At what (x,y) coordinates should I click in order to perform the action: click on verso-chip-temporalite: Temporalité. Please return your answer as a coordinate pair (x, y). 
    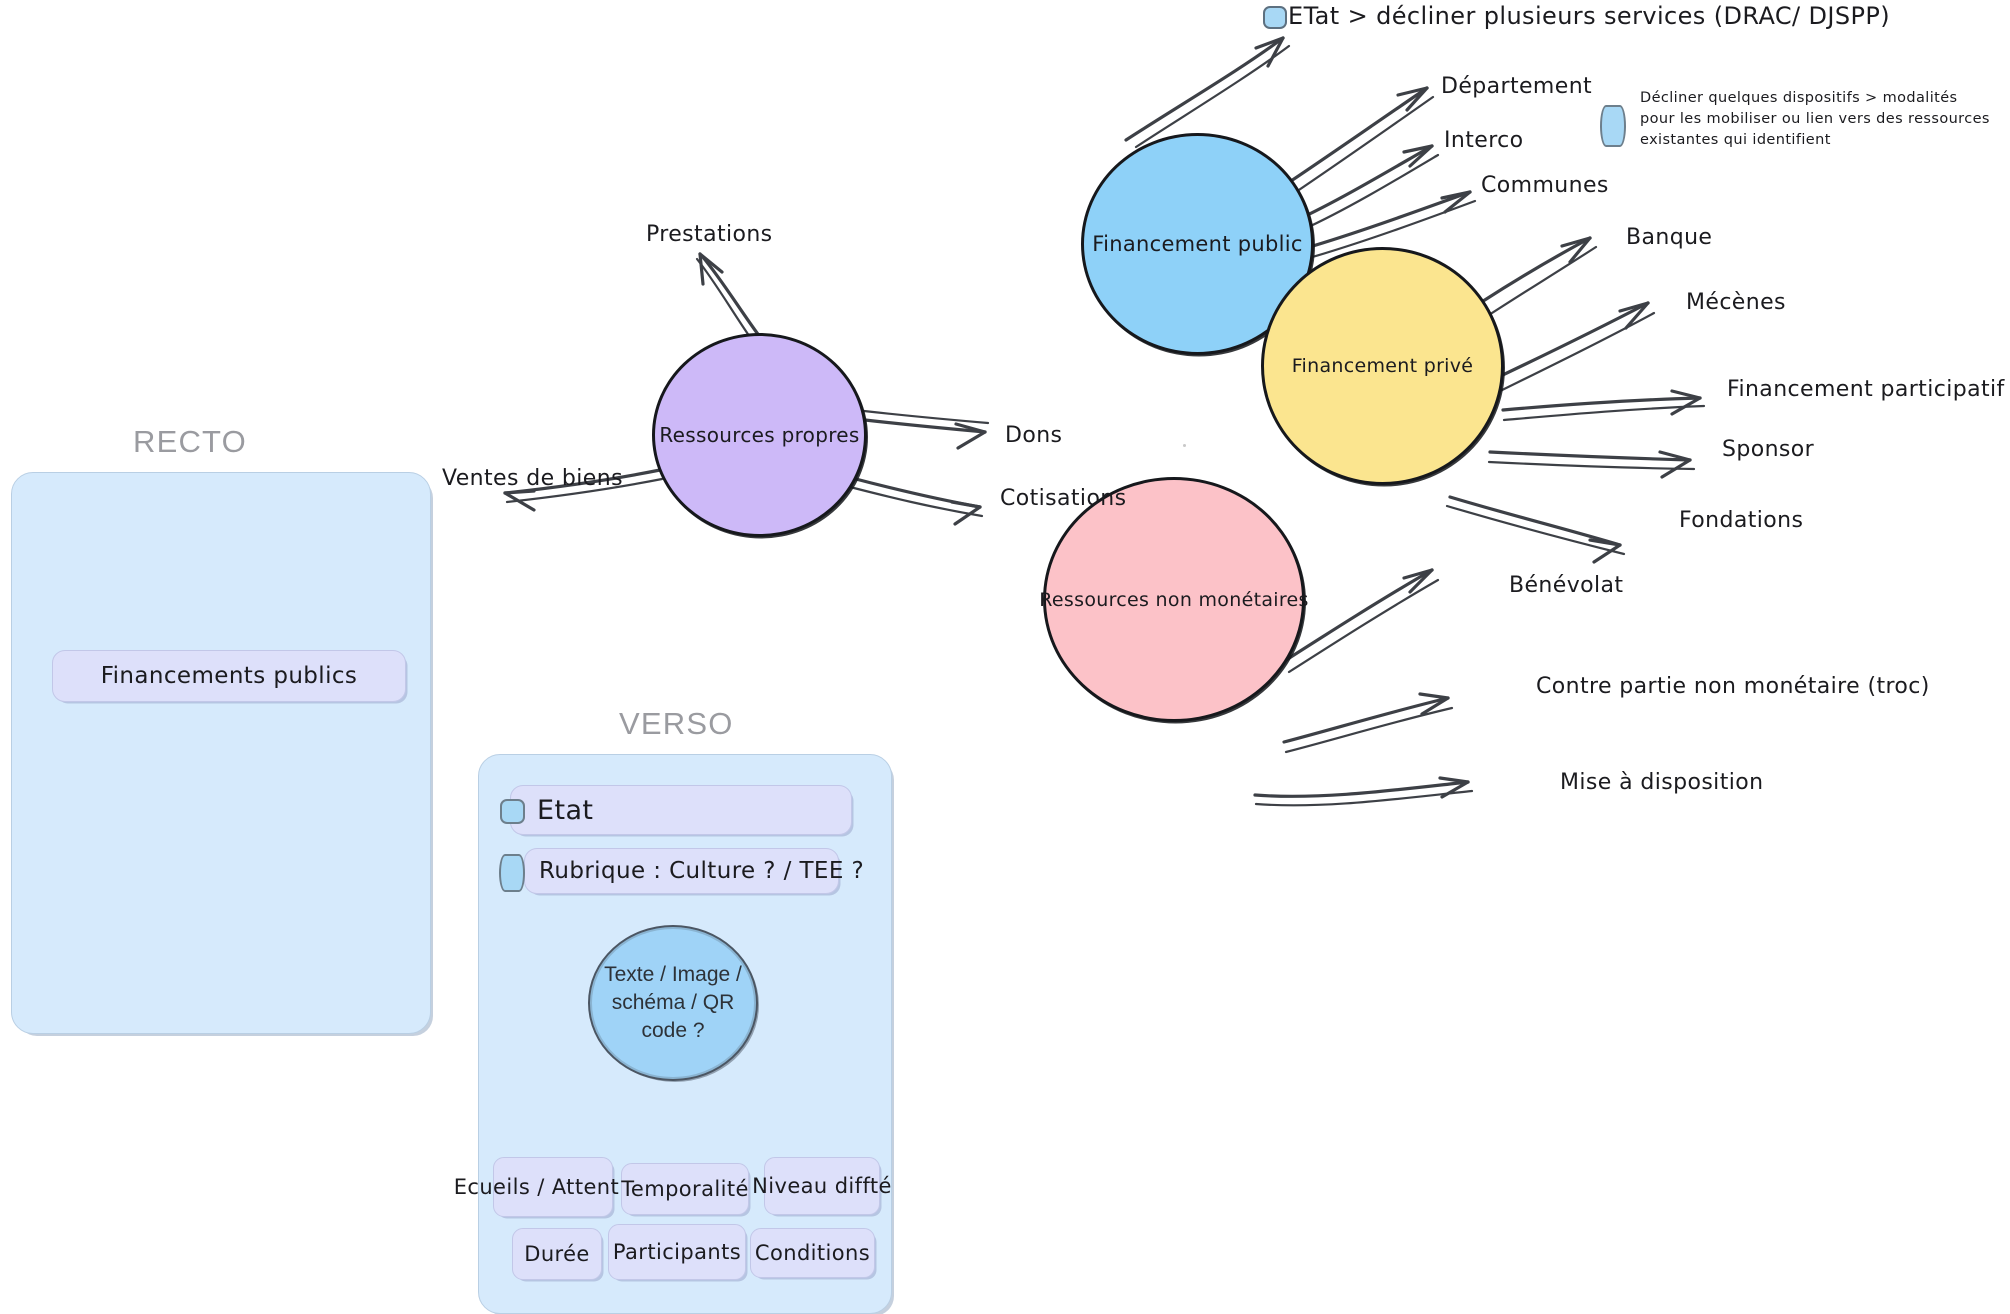
    Looking at the image, I should click on (685, 1189).